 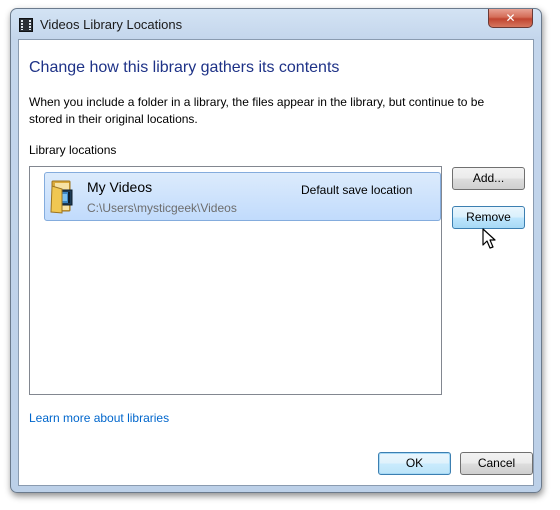 What do you see at coordinates (99, 418) in the screenshot?
I see `learn-more-link: Learn more about libraries` at bounding box center [99, 418].